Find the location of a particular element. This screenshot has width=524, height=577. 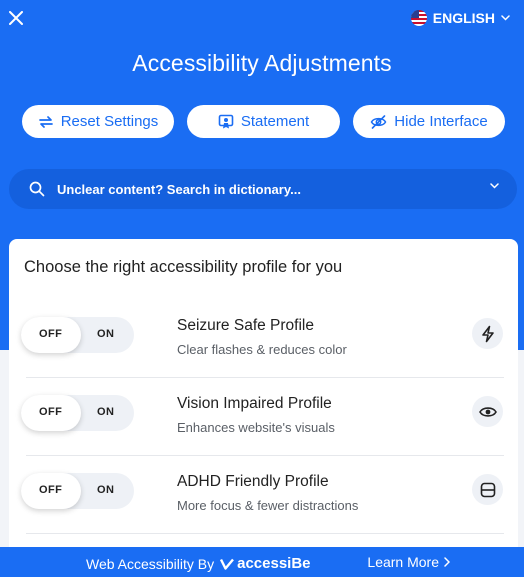

eye-slash-icon is located at coordinates (378, 121).